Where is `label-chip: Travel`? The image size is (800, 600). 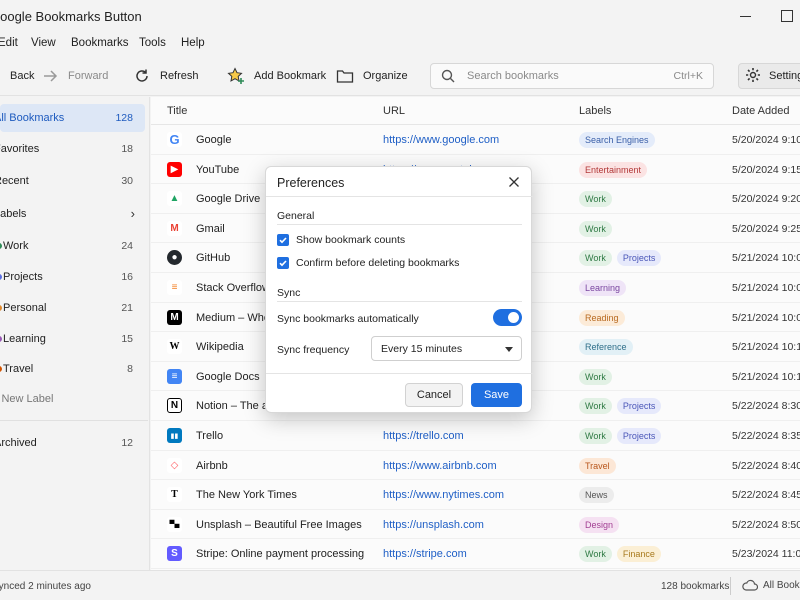 label-chip: Travel is located at coordinates (597, 465).